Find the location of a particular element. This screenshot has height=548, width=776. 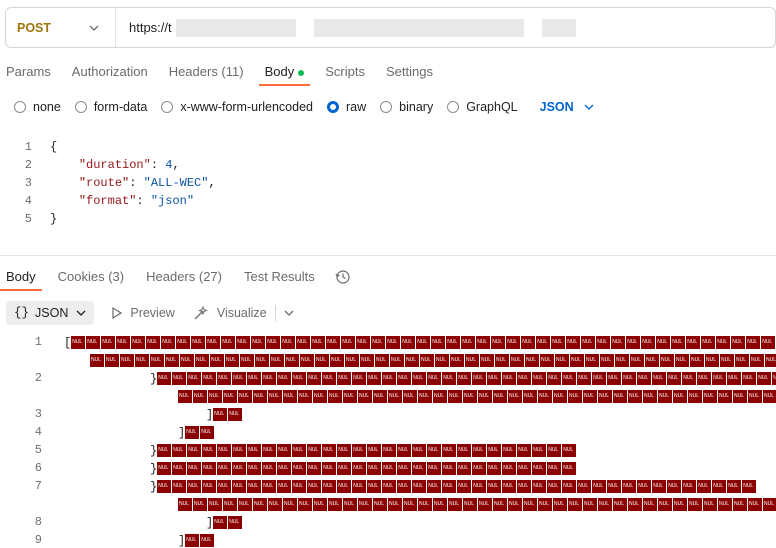

radio-none: none is located at coordinates (37, 107).